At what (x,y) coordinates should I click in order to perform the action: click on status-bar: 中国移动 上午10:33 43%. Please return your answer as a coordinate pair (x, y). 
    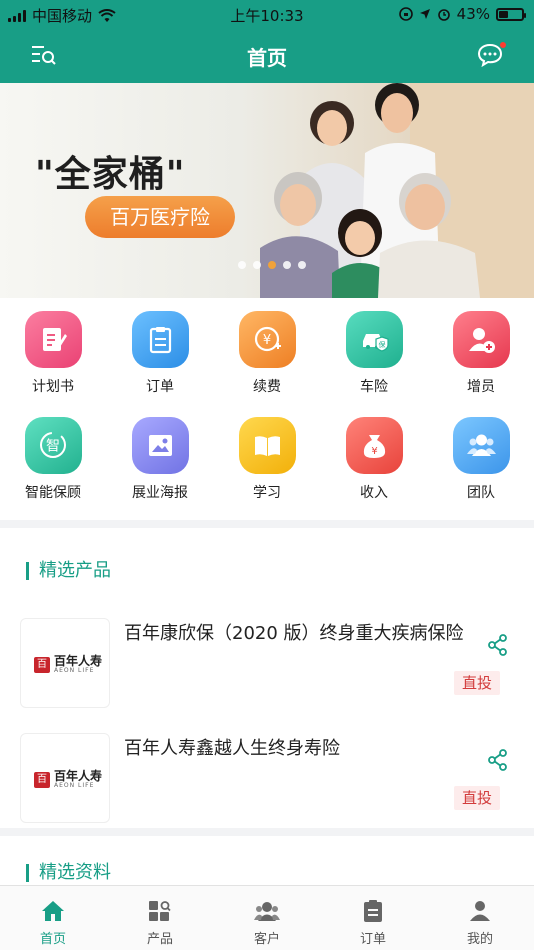
    Looking at the image, I should click on (267, 14).